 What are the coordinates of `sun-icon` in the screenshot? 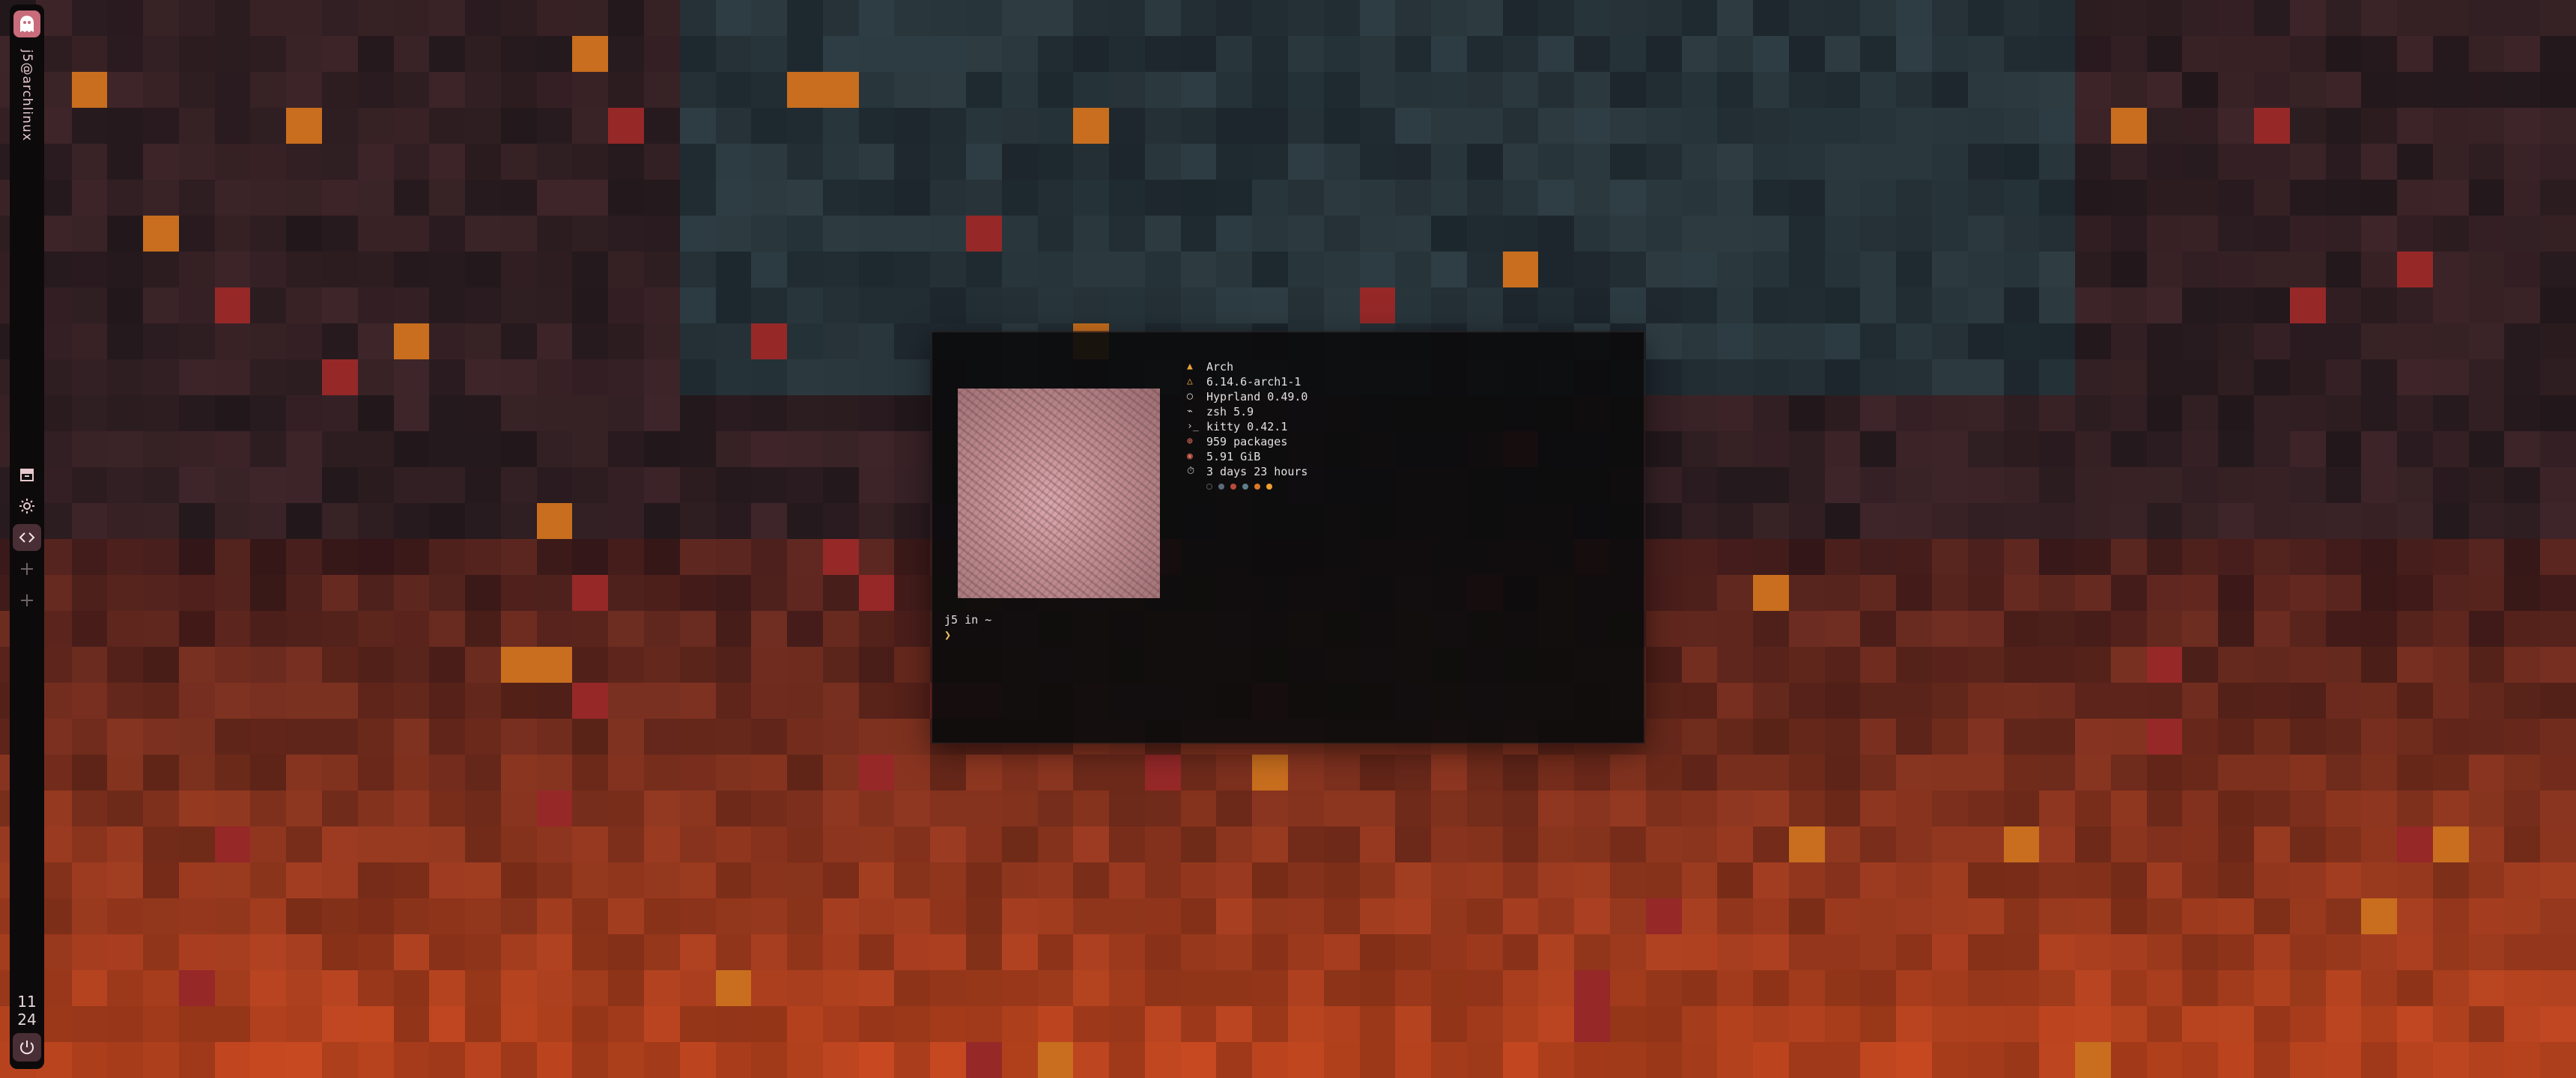 It's located at (27, 506).